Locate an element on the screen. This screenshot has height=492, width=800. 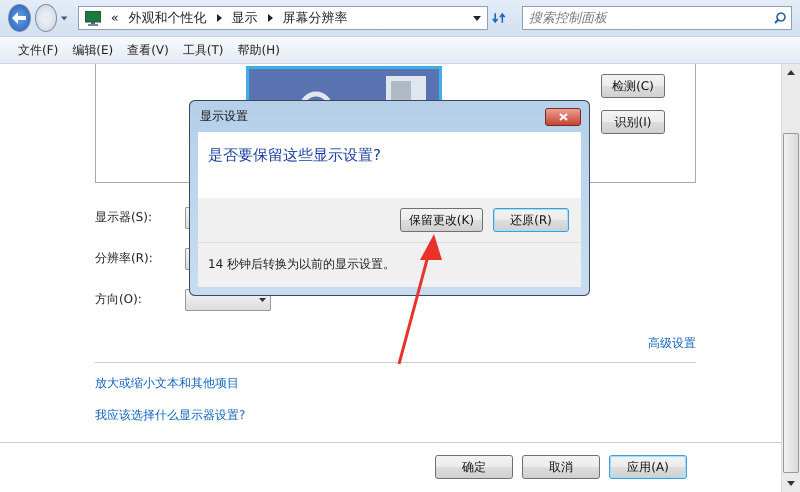
address-bar: « 外观和个性化 显示 屏幕分辨率 is located at coordinates (283, 18).